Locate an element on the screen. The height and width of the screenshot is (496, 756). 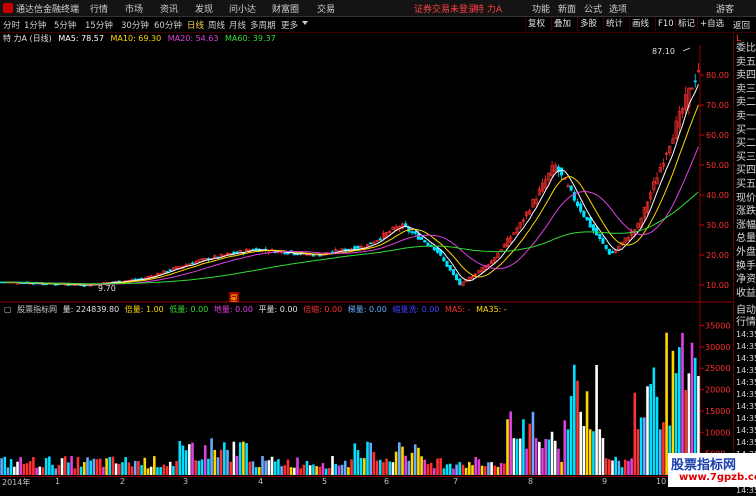
period-more: 更多 is located at coordinates (289, 25).